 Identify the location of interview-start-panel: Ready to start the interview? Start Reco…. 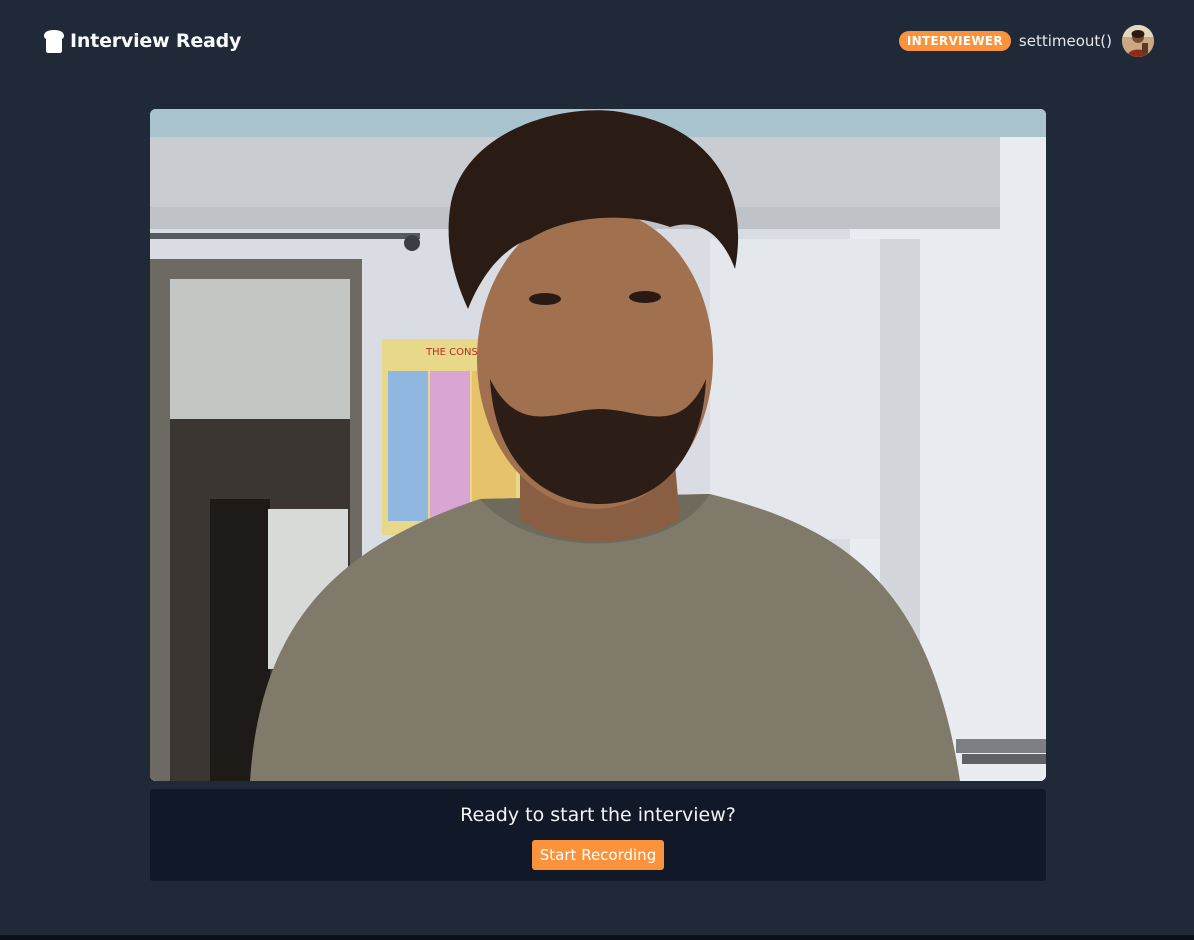
(598, 835).